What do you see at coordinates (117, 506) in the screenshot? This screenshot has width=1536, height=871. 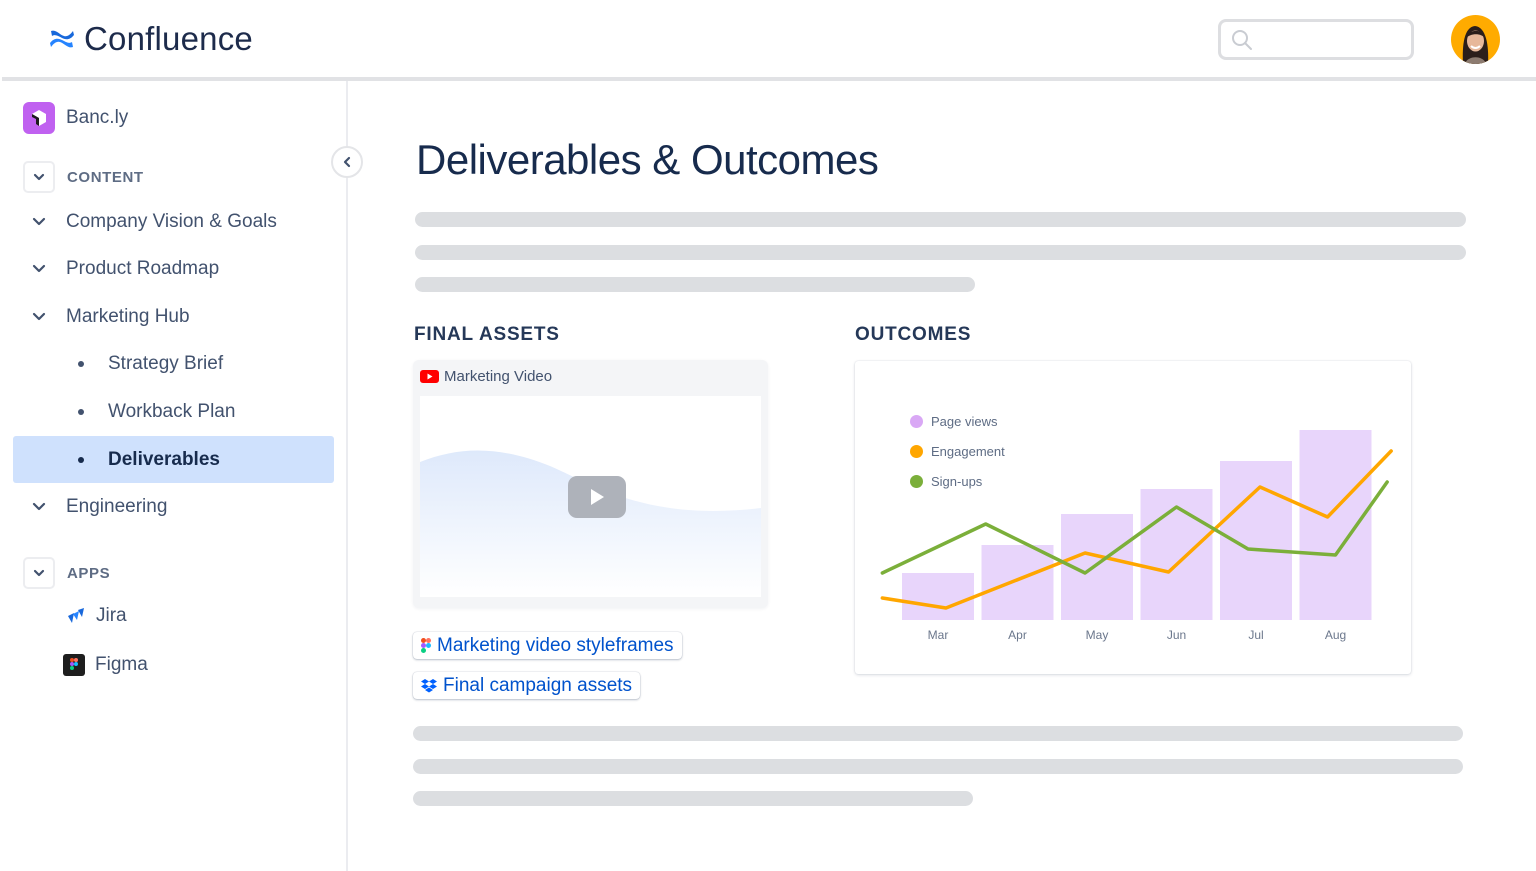 I see `sidebar-item-label: Engineering` at bounding box center [117, 506].